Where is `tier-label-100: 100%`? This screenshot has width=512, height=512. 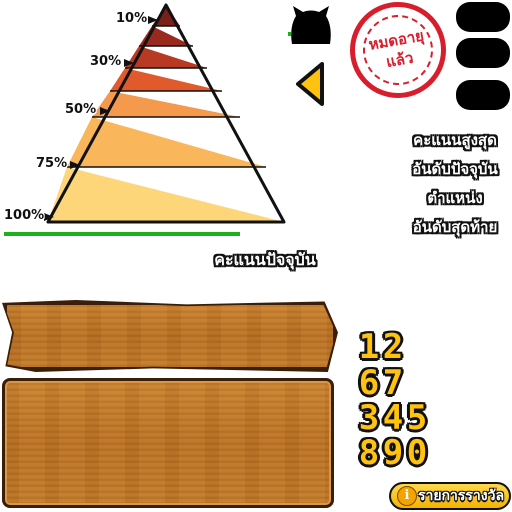
tier-label-100: 100% is located at coordinates (24, 215).